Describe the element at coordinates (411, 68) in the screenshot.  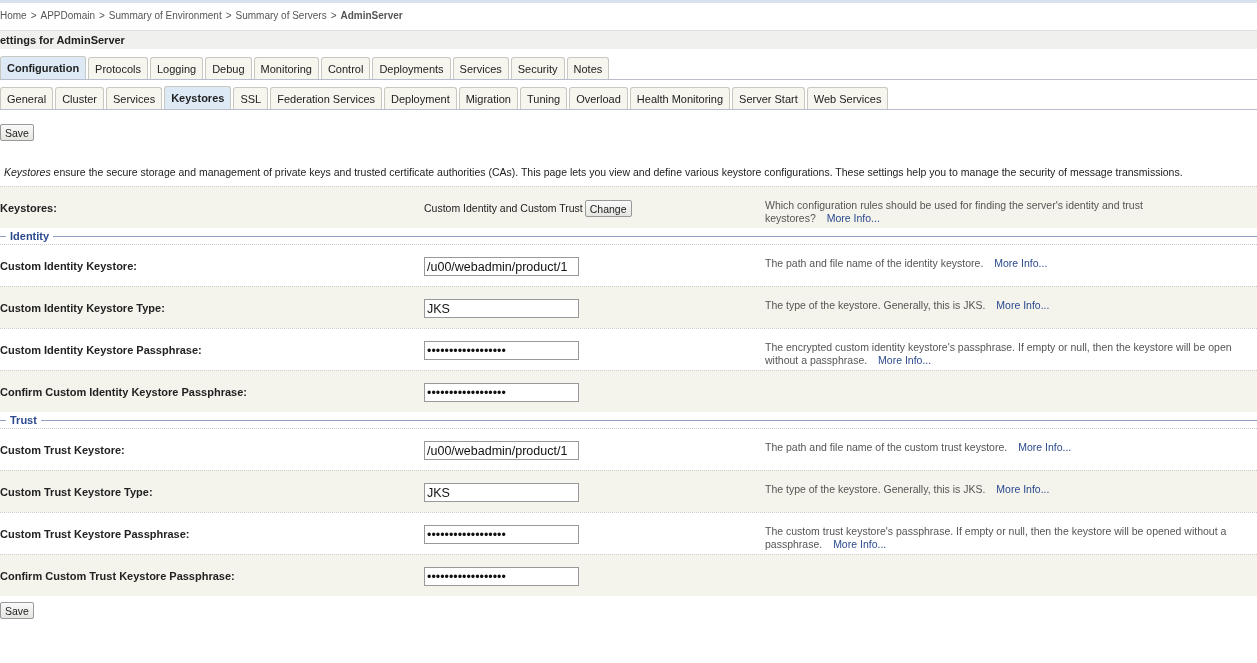
I see `tab: Deployments` at that location.